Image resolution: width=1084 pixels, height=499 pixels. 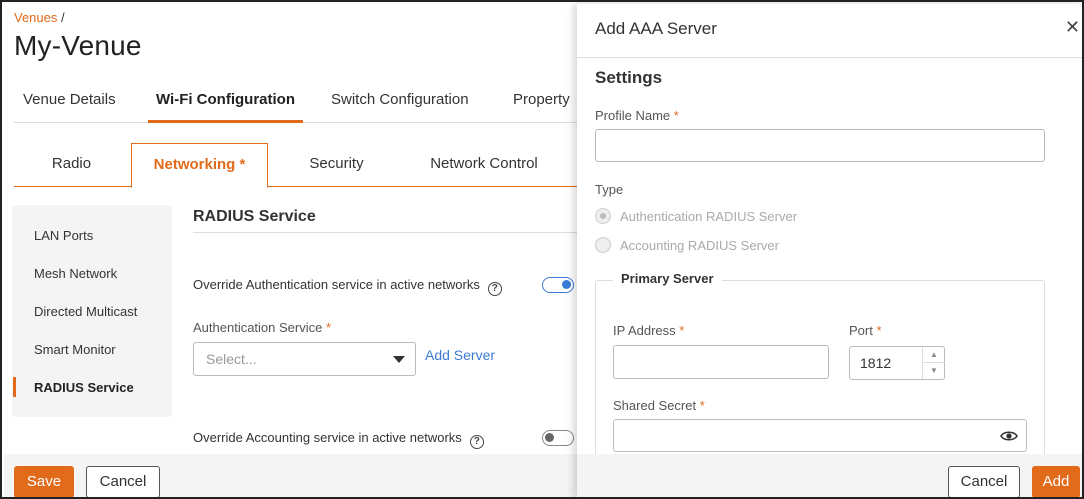 I want to click on chevron-down-icon: ▼, so click(x=934, y=371).